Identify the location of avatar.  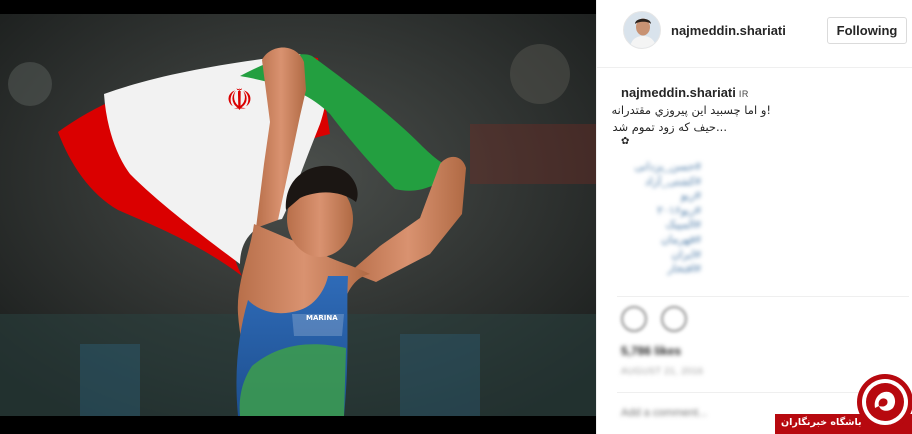
(642, 30).